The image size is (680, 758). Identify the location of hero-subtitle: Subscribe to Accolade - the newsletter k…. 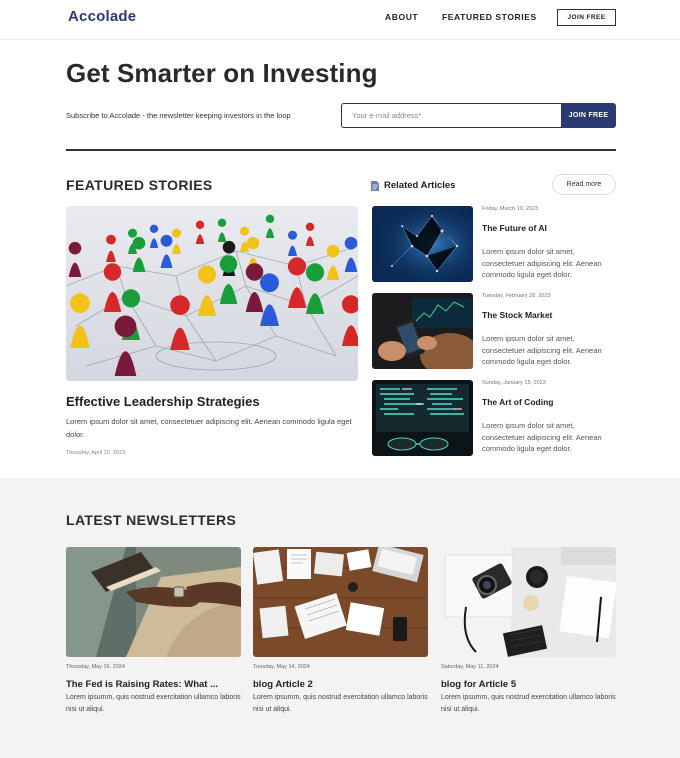
(178, 115).